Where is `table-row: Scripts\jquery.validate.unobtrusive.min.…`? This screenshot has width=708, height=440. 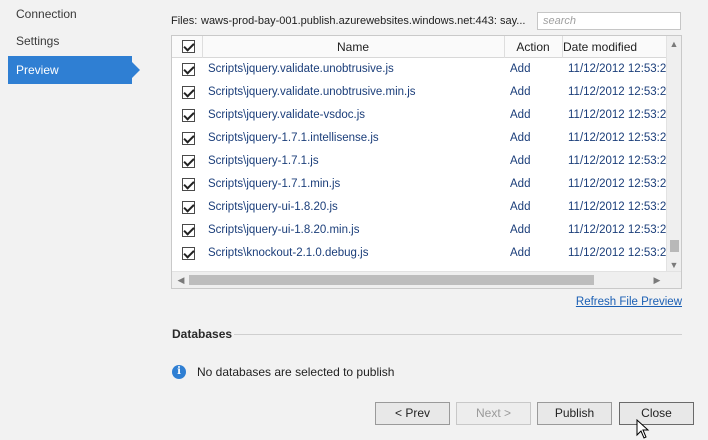 table-row: Scripts\jquery.validate.unobtrusive.min.… is located at coordinates (419, 92).